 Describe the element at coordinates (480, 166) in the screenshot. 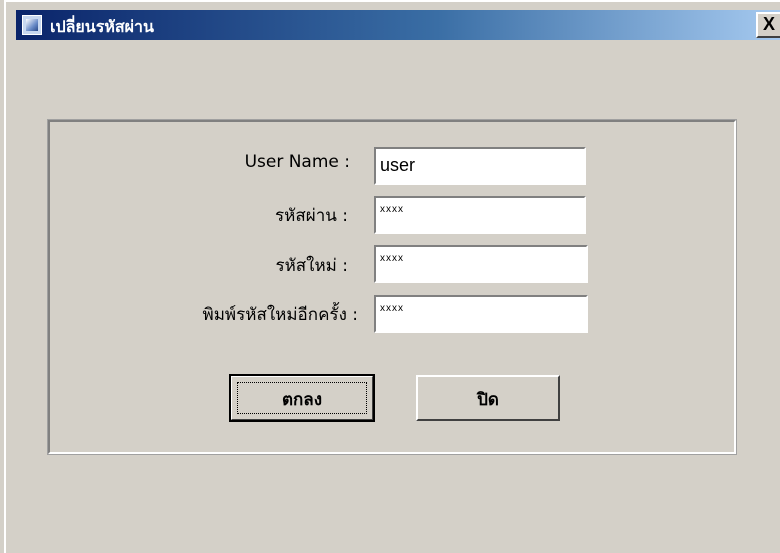

I see `username-input: user` at that location.